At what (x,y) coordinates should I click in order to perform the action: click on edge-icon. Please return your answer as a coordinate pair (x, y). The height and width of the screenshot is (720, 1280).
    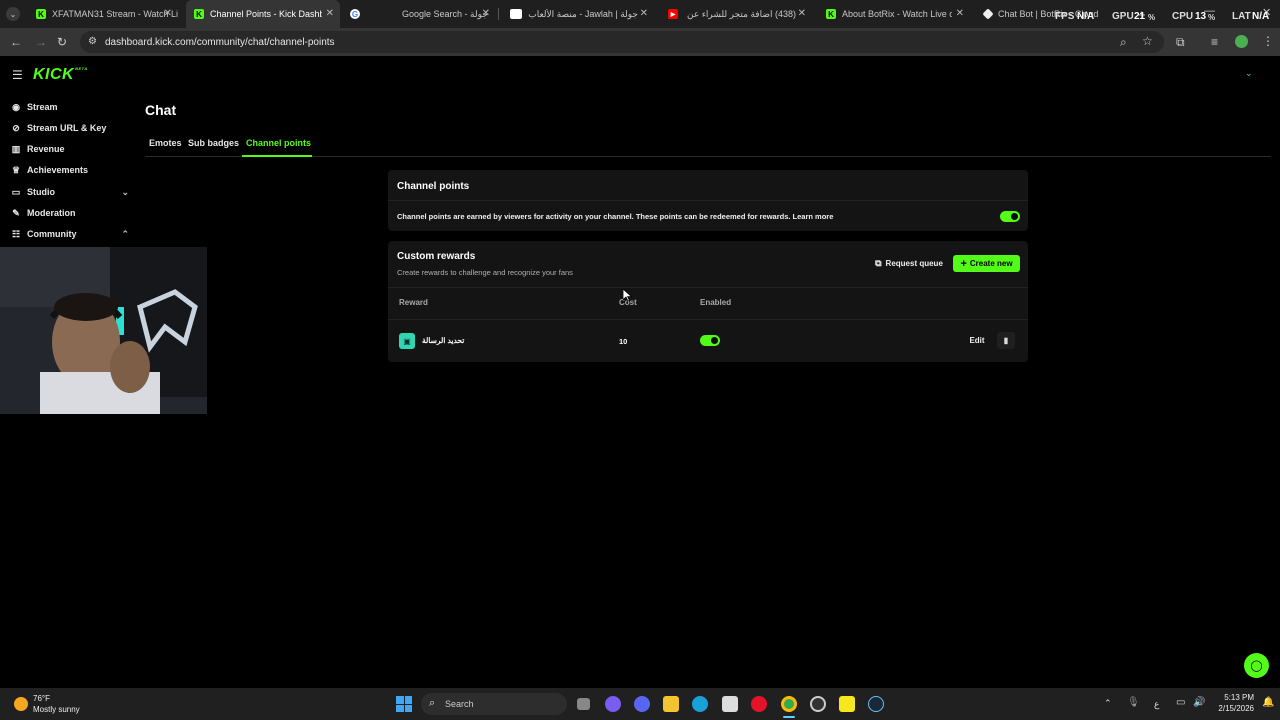
    Looking at the image, I should click on (700, 704).